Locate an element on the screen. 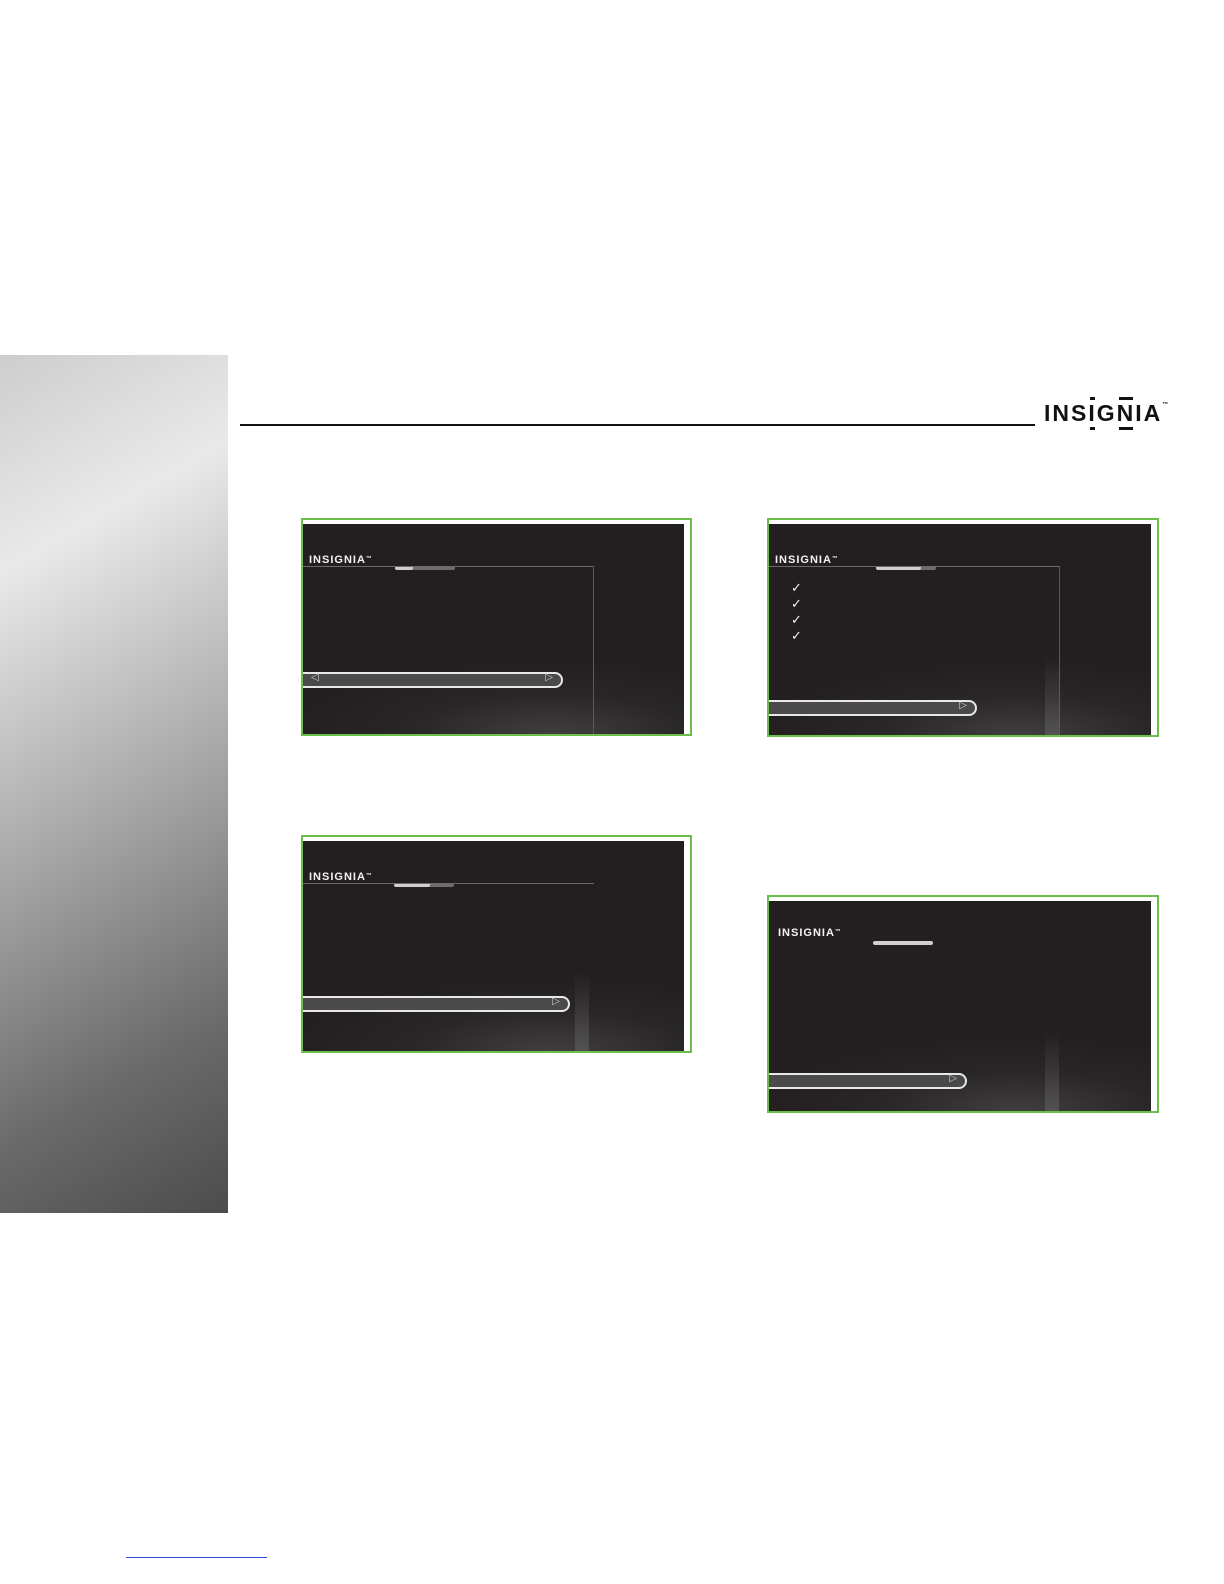  screenshot-3: INSIGNIA™ ▷ is located at coordinates (496, 944).